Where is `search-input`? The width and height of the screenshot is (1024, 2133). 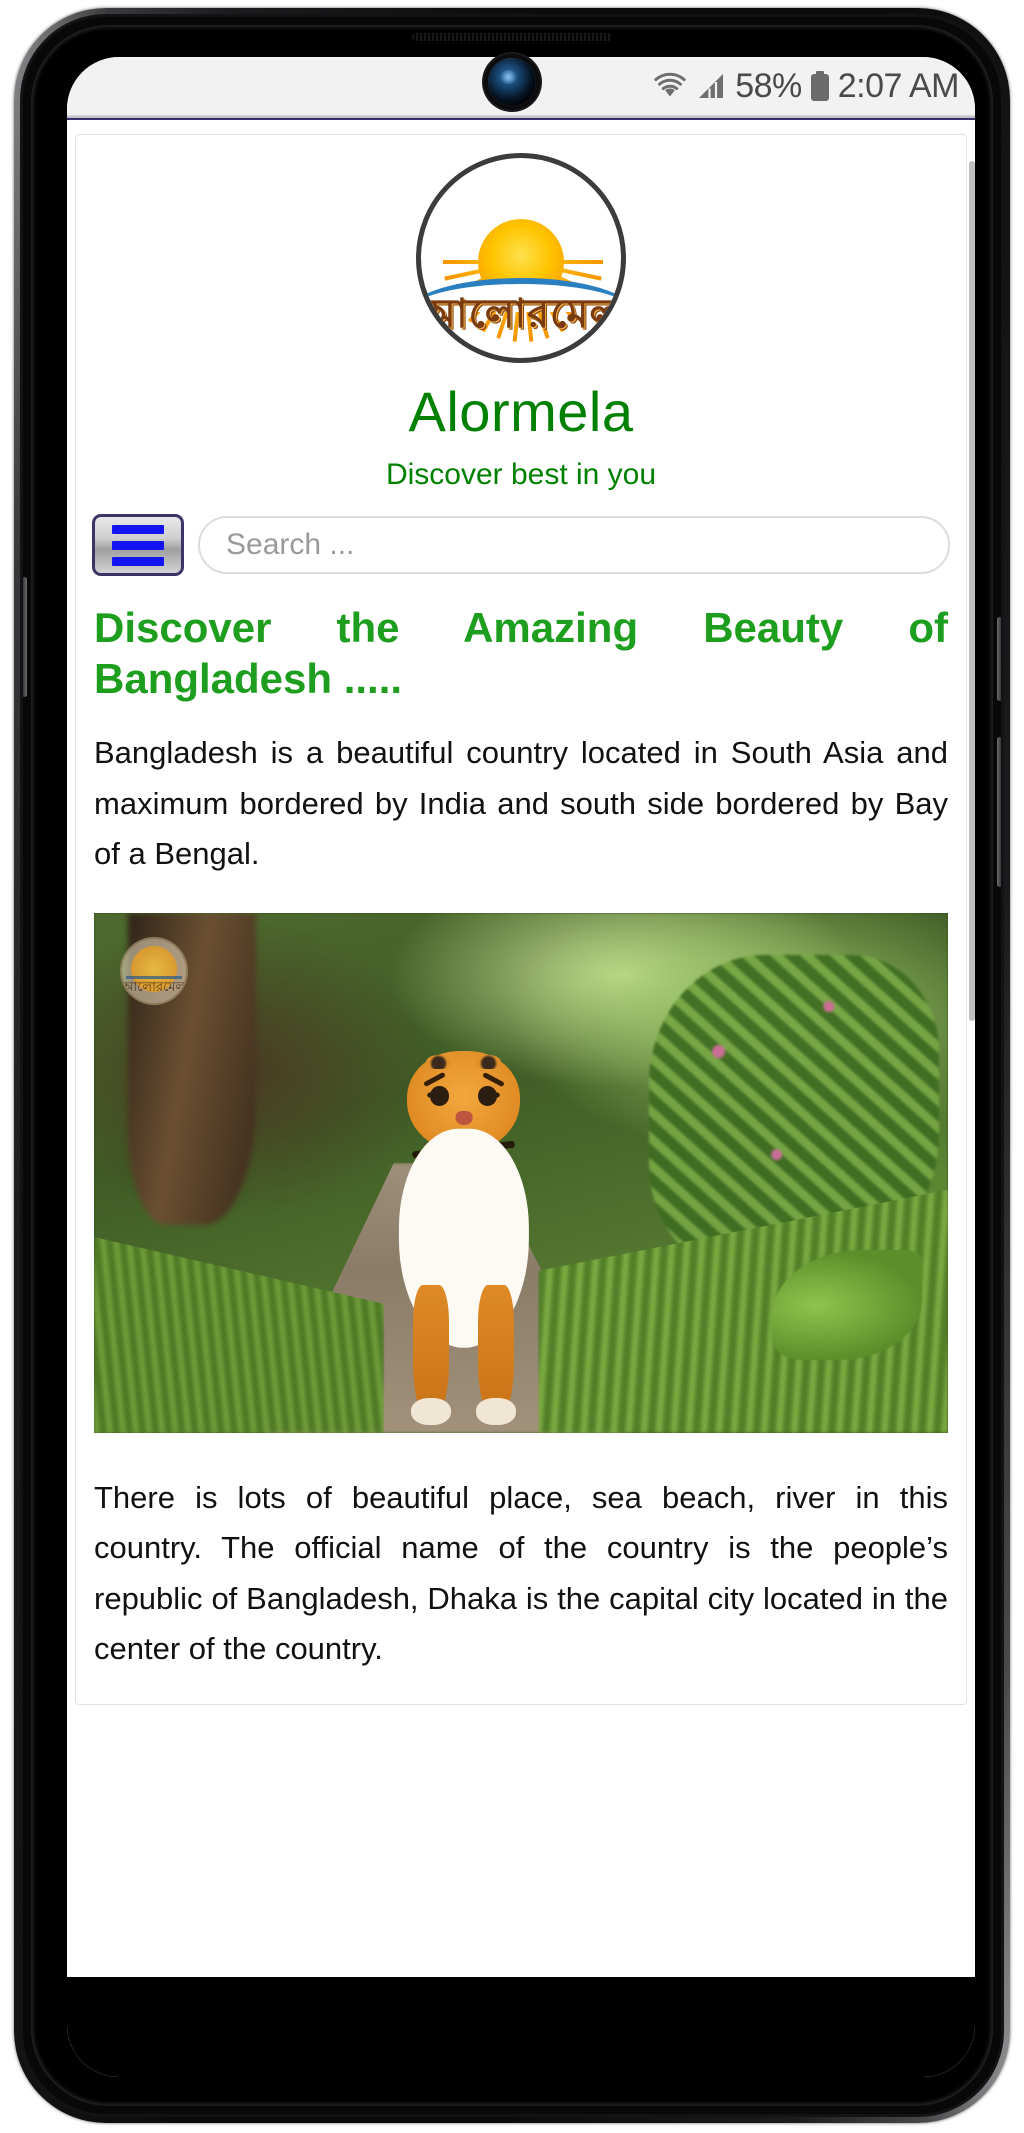 search-input is located at coordinates (574, 545).